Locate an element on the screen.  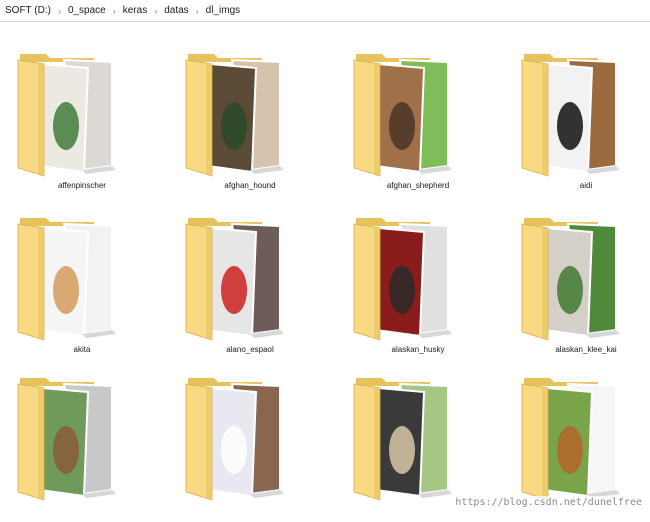
folder-name: alano_espaol is located at coordinates (250, 349).